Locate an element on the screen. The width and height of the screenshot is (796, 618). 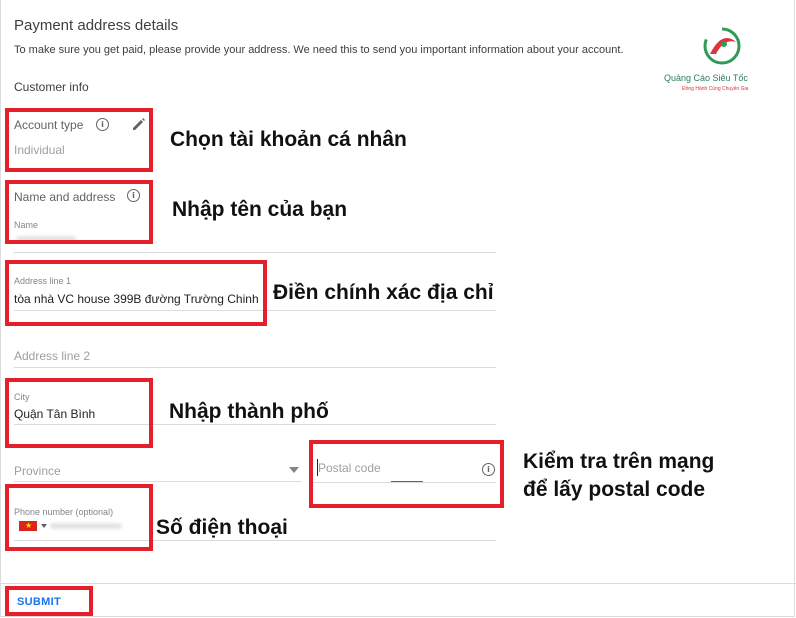
page-title: Payment address details is located at coordinates (96, 25).